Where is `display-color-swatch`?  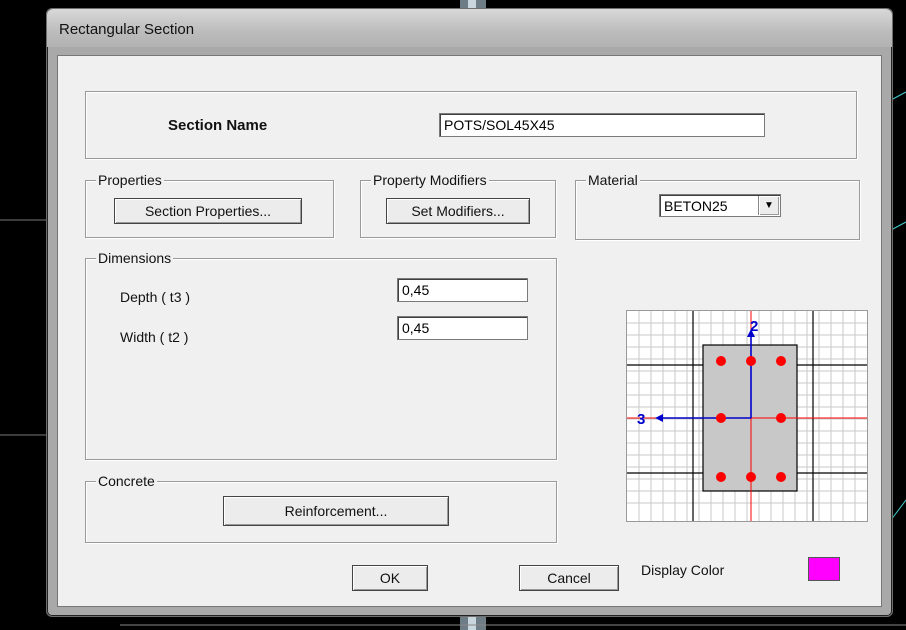
display-color-swatch is located at coordinates (824, 569).